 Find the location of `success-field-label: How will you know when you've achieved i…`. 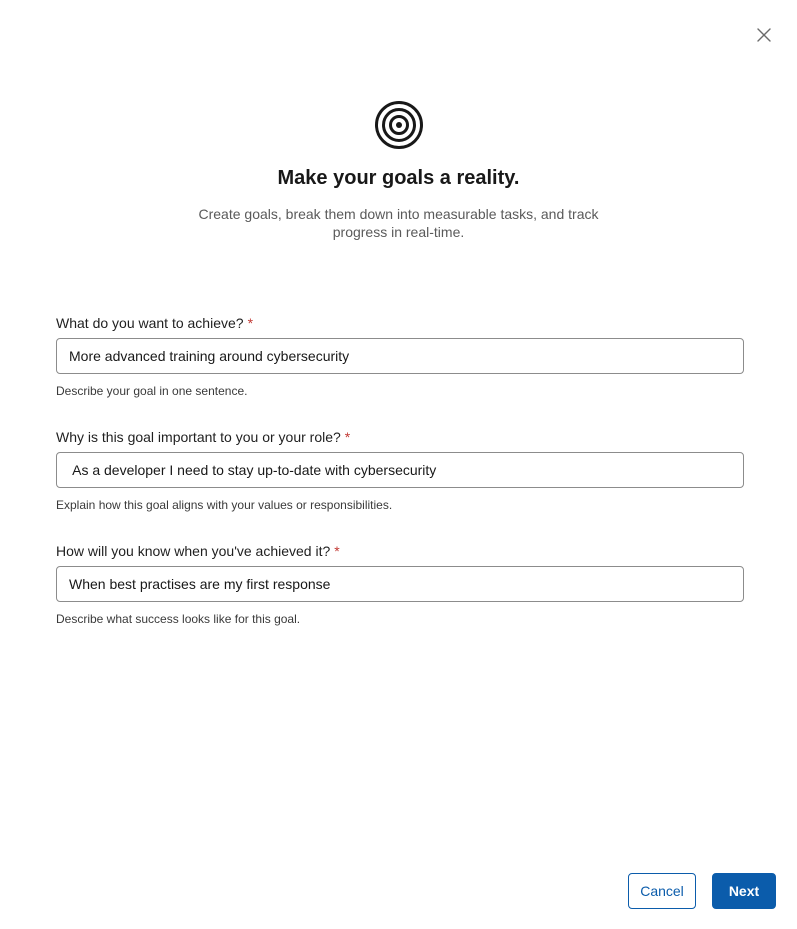

success-field-label: How will you know when you've achieved i… is located at coordinates (198, 551).